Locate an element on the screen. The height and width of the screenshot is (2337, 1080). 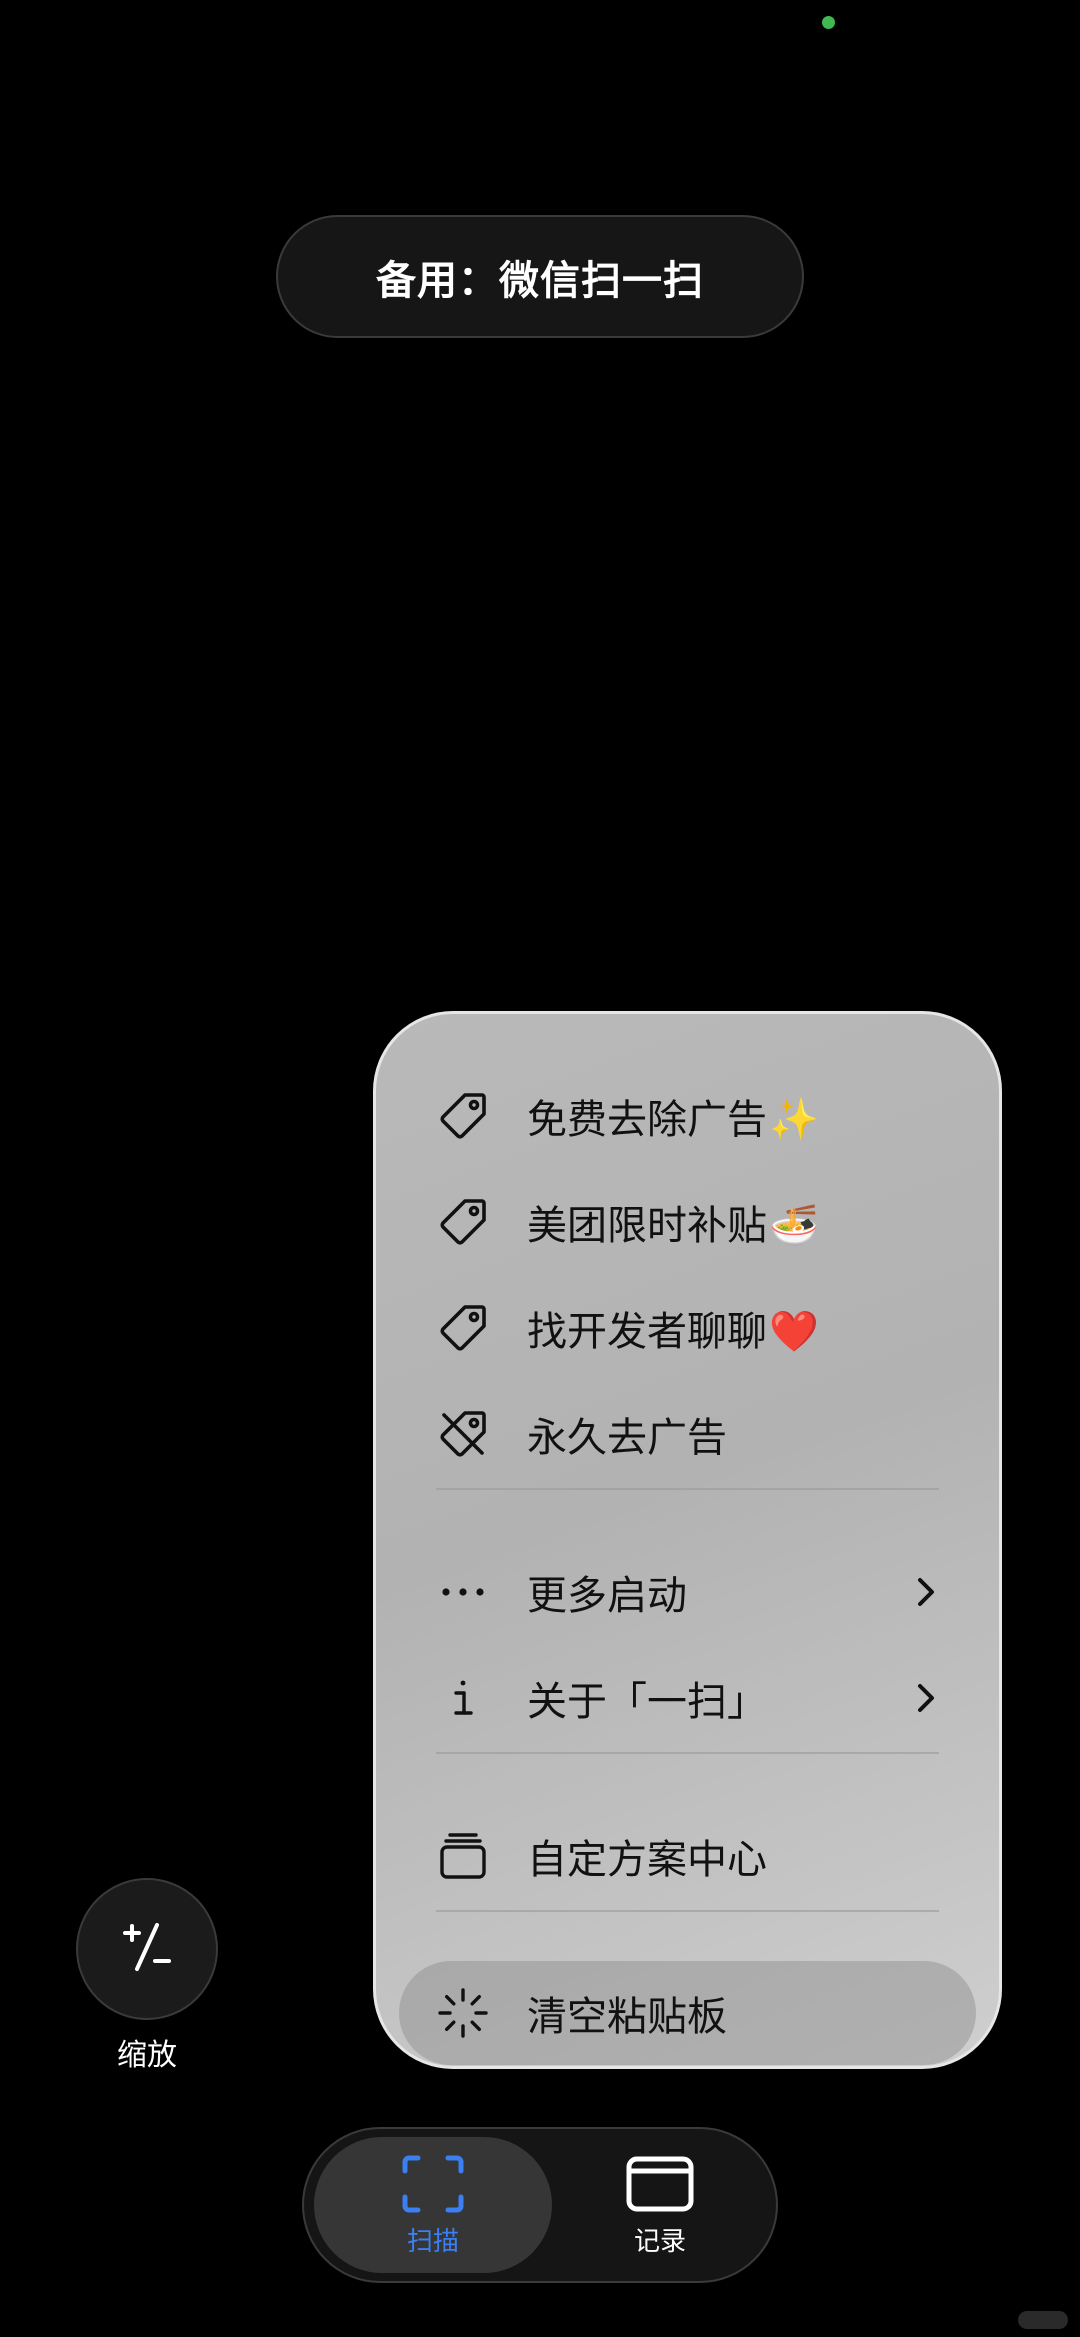
spinner-icon is located at coordinates (463, 2013).